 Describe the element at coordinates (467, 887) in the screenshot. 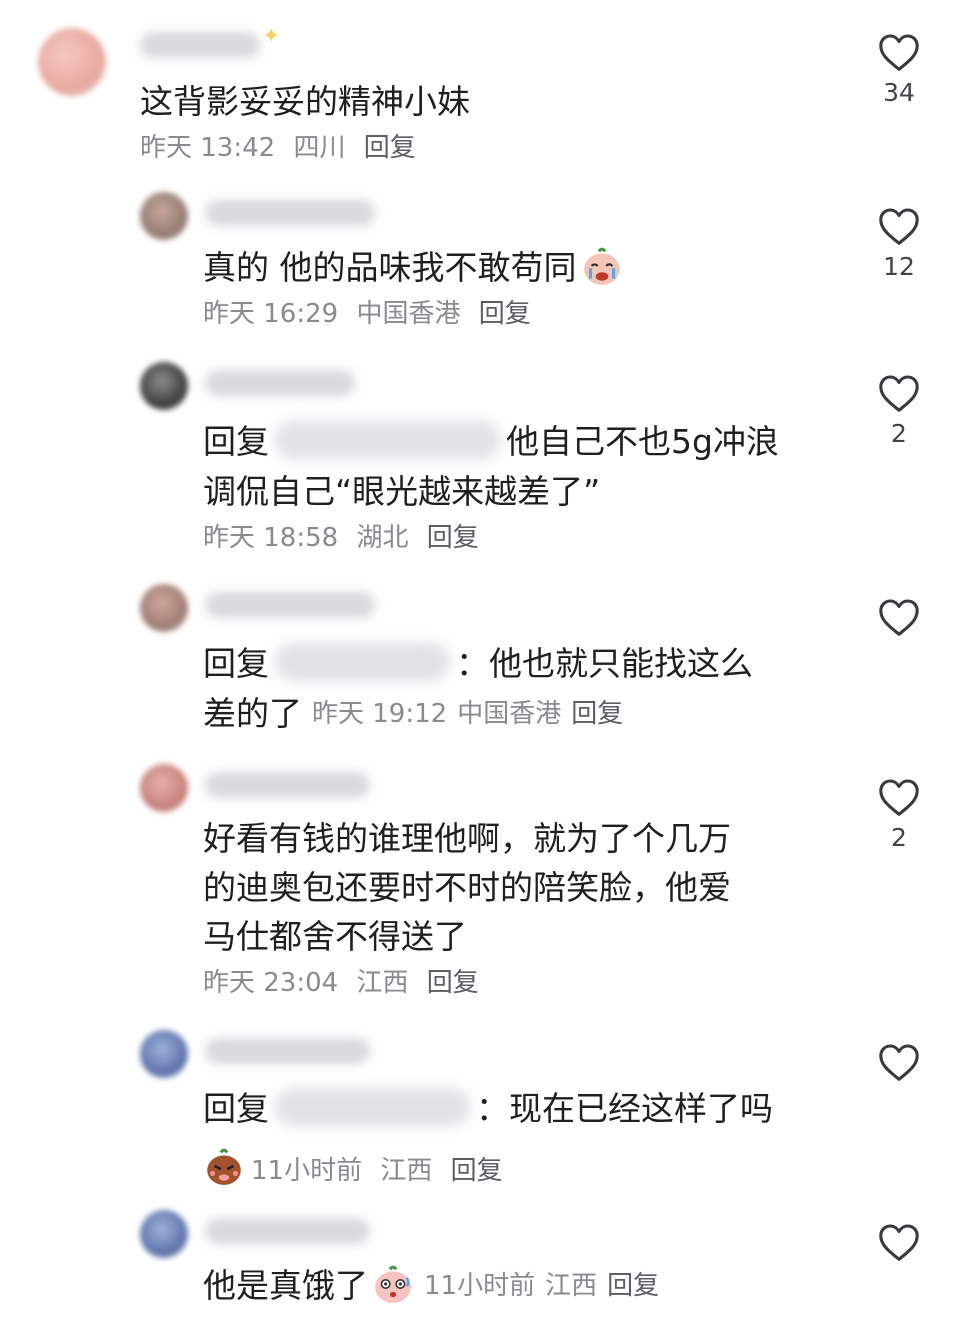

I see `comment-text-line: 的迪奥包还要时不时的陪笑脸，他爱` at that location.